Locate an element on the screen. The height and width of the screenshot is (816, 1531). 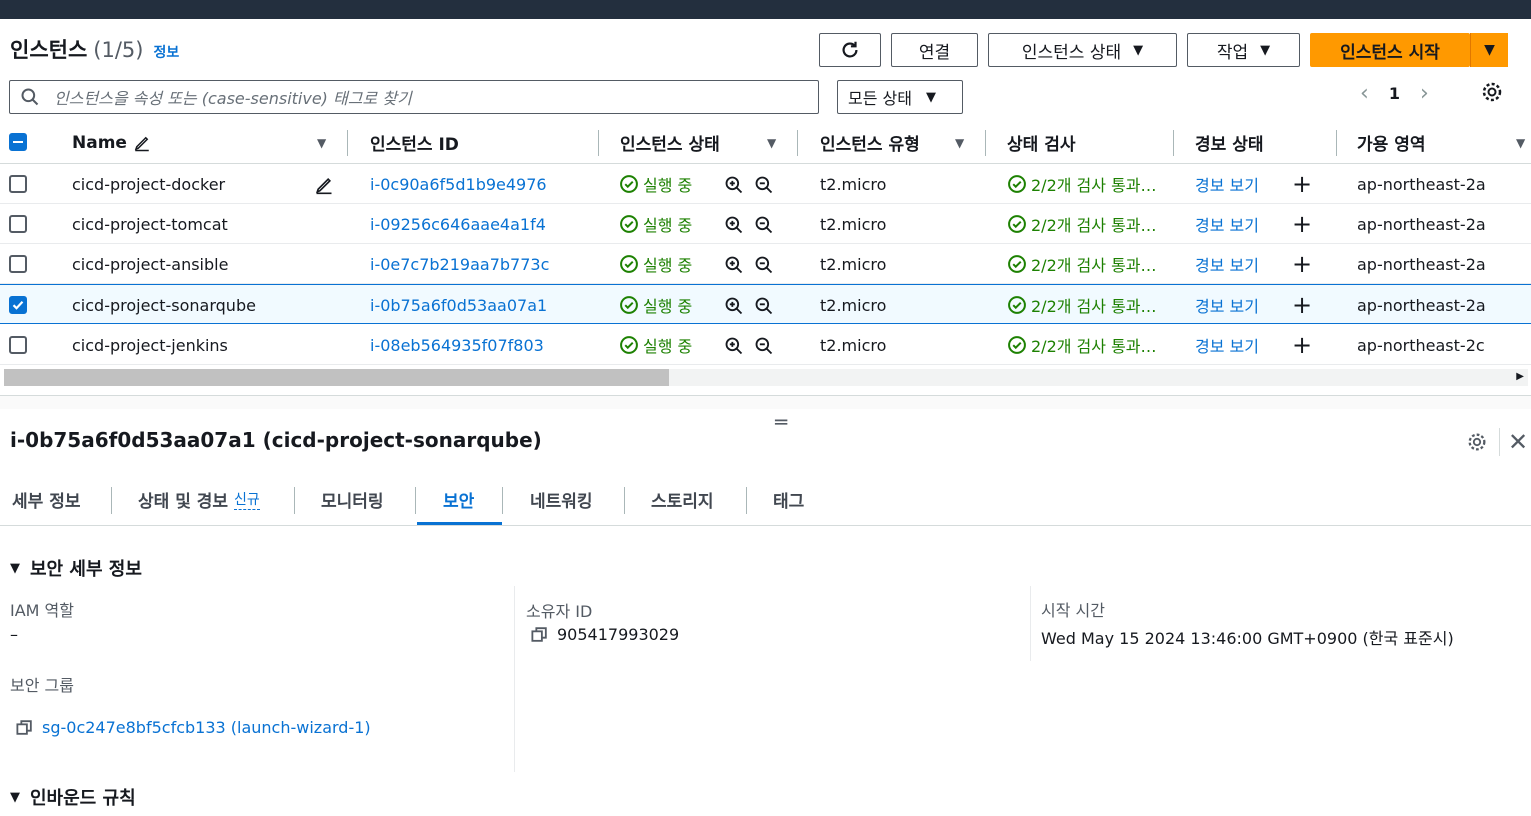
search-input: 인스턴스을 속성 또는 (case-sensitive) 태그로 찾기 is located at coordinates (414, 97).